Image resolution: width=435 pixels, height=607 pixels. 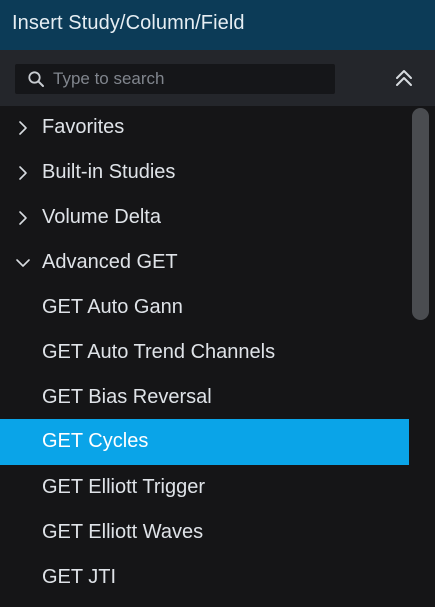 I want to click on list-item-label: GET JTI, so click(x=79, y=577).